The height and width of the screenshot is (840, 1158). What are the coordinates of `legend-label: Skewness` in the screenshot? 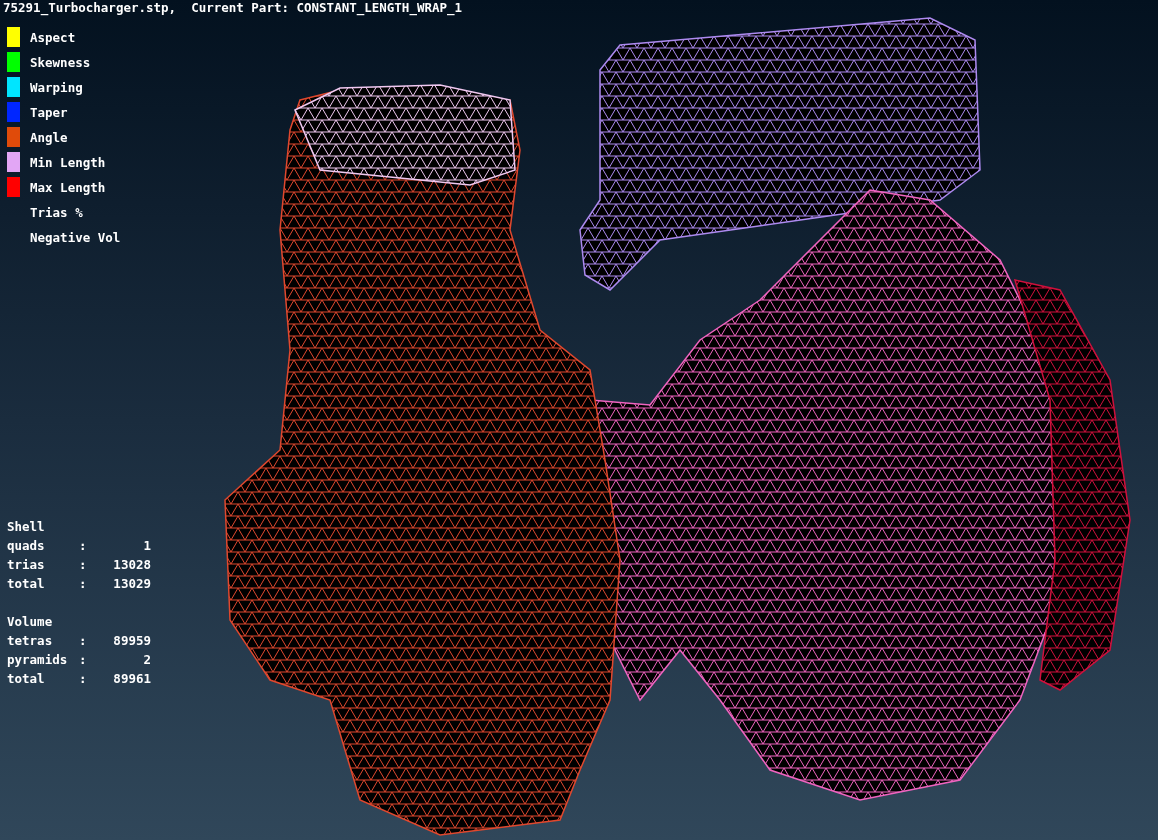 It's located at (60, 62).